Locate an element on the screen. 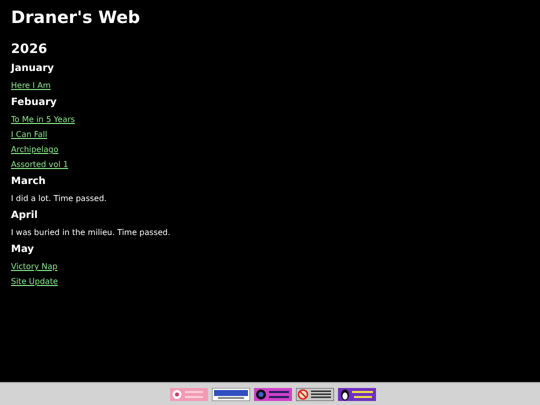 The width and height of the screenshot is (540, 405). month-heading: April is located at coordinates (24, 216).